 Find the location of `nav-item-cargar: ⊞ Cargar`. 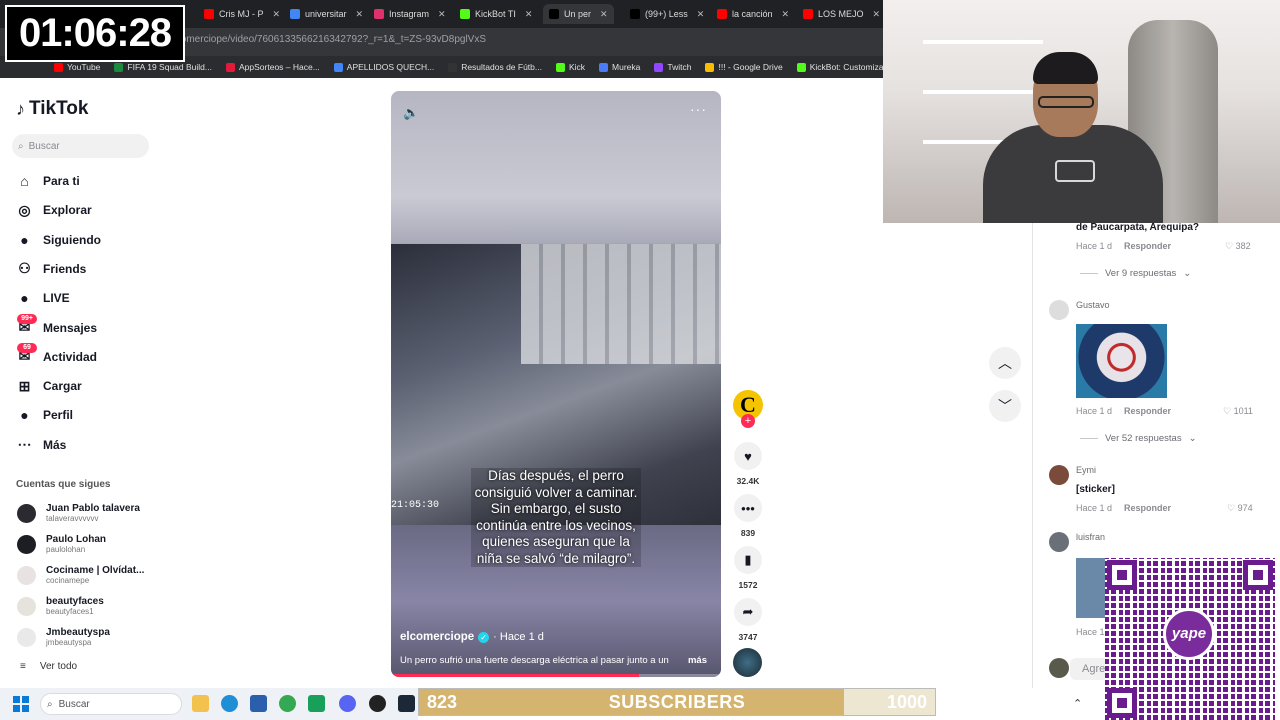

nav-item-cargar: ⊞ Cargar is located at coordinates (49, 386).